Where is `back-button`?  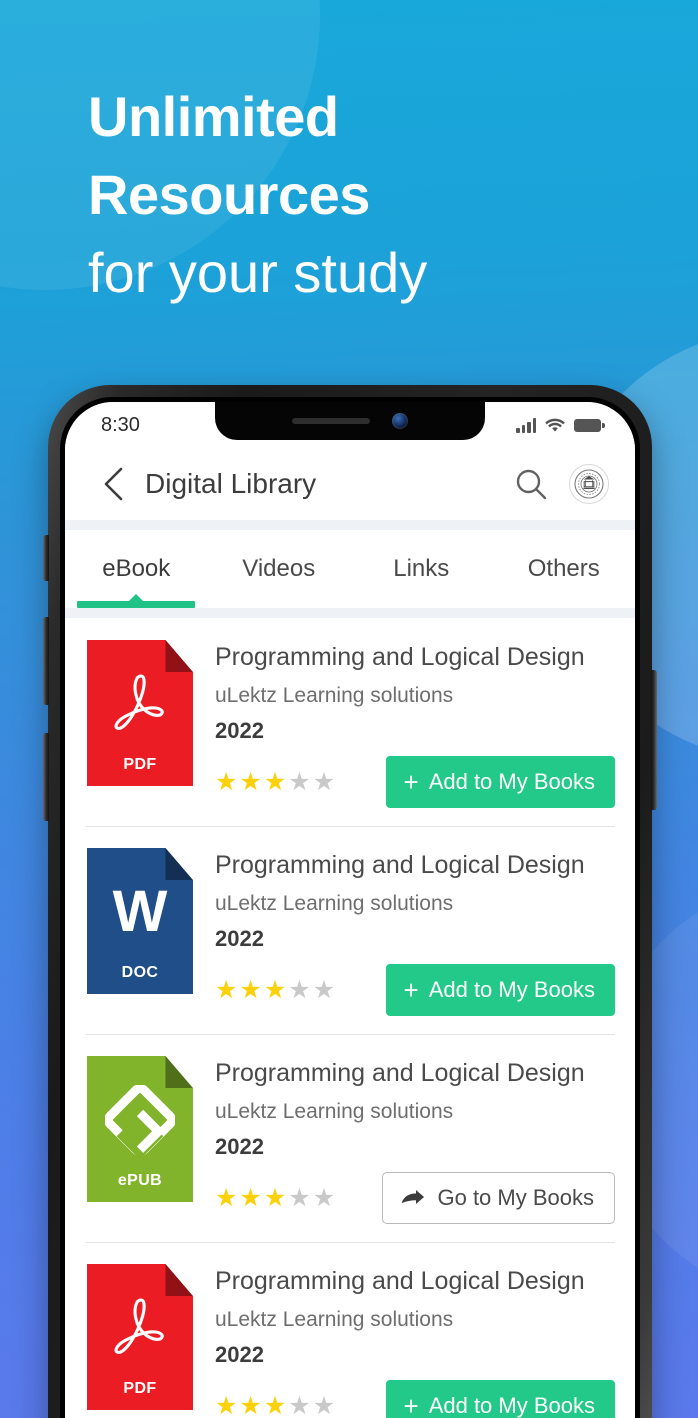
back-button is located at coordinates (113, 484).